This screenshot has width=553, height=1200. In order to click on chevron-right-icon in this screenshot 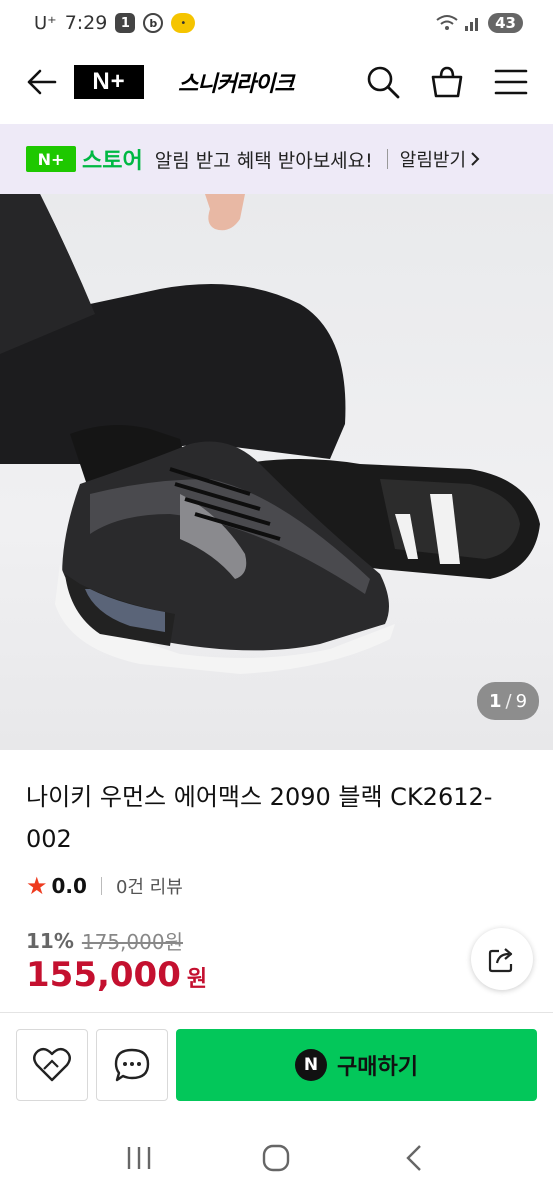, I will do `click(475, 159)`.